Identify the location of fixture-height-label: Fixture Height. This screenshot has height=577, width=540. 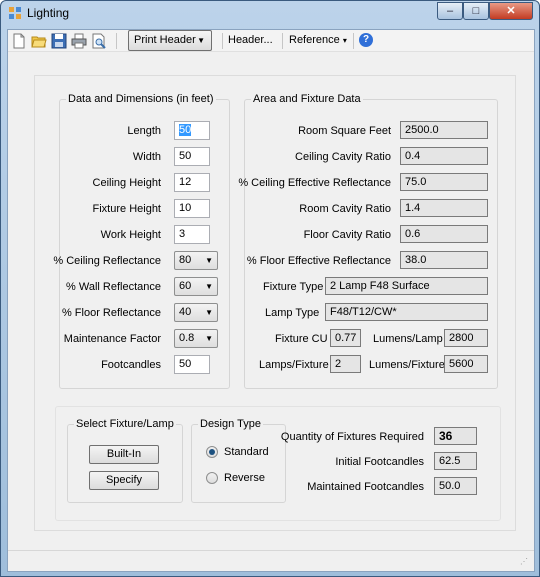
(126, 209).